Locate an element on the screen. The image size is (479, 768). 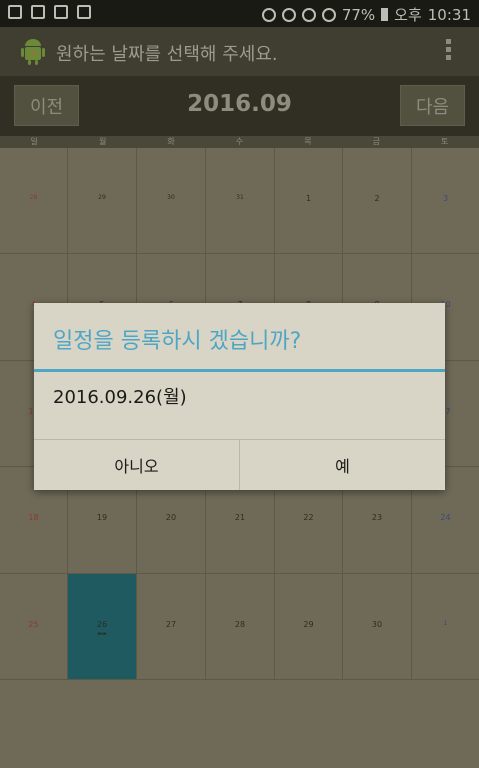
no-button: 아니오 is located at coordinates (137, 465).